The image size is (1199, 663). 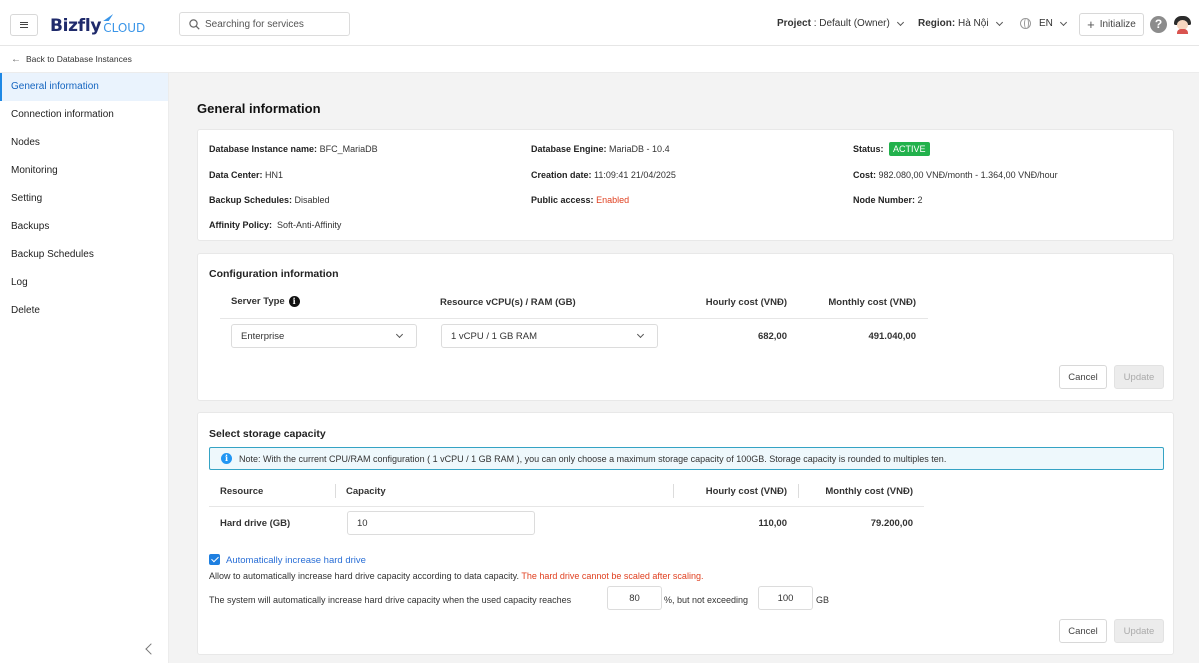 I want to click on backup-schedules-field: Backup Schedules: Disabled, so click(x=269, y=200).